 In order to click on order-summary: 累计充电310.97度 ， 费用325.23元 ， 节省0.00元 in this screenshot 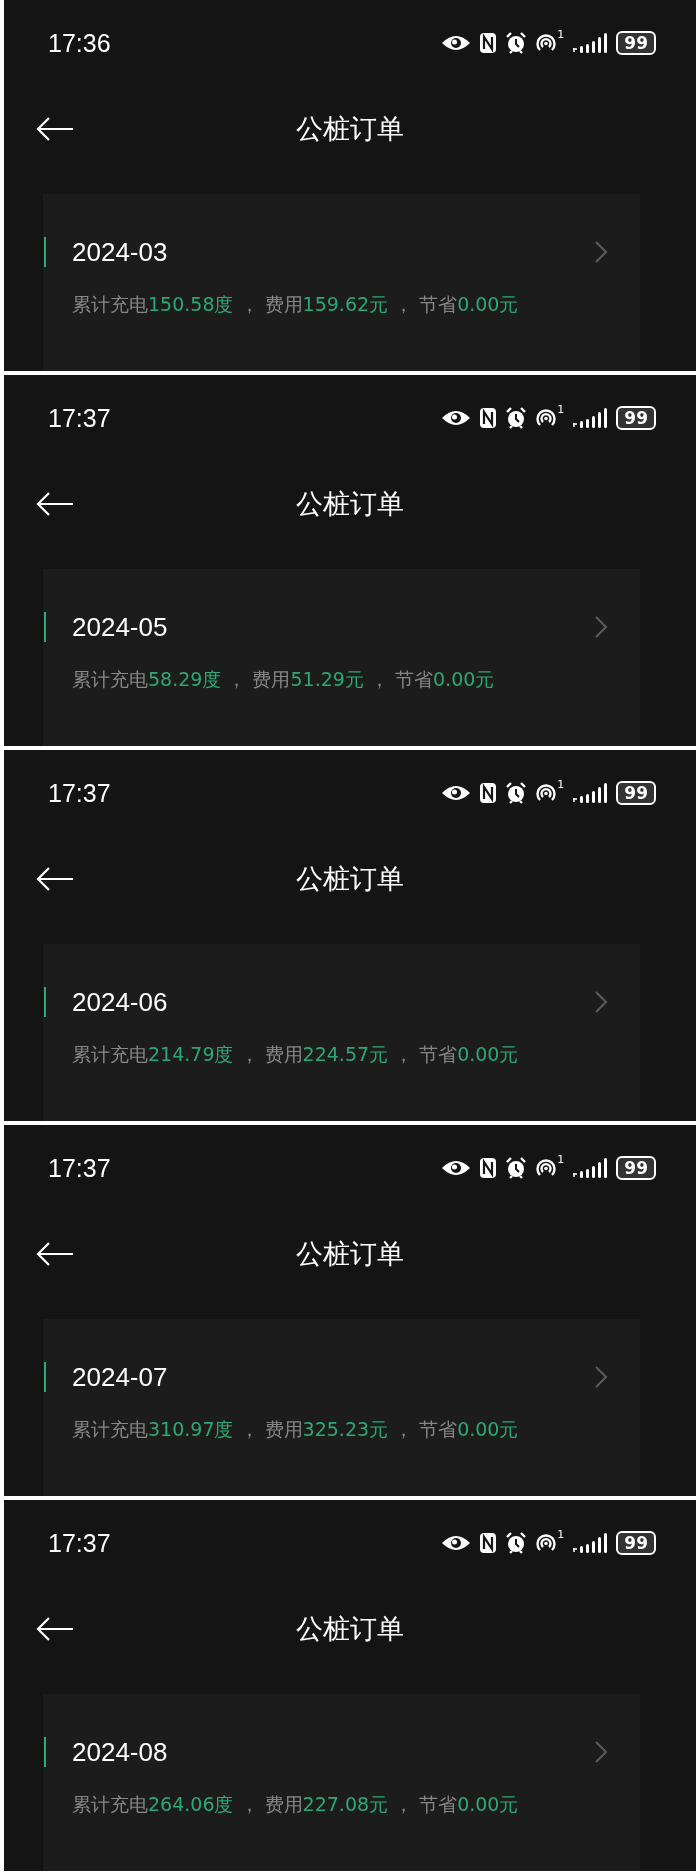, I will do `click(296, 1429)`.